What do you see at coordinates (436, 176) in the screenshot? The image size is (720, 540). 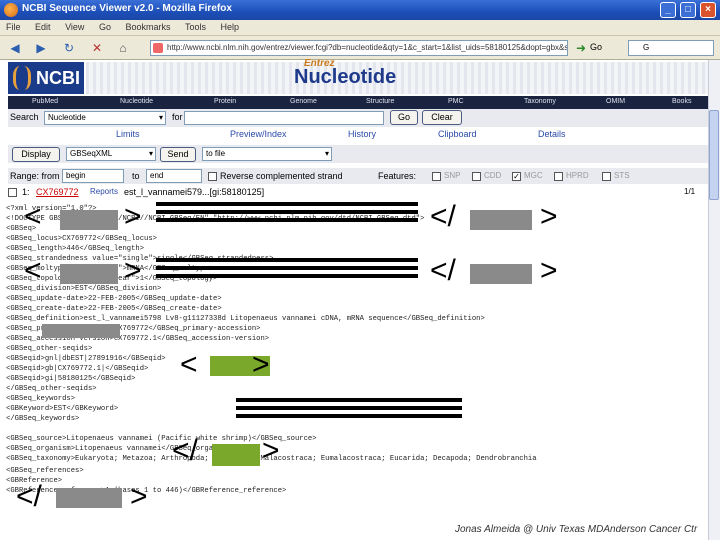 I see `feature-snp-checkbox` at bounding box center [436, 176].